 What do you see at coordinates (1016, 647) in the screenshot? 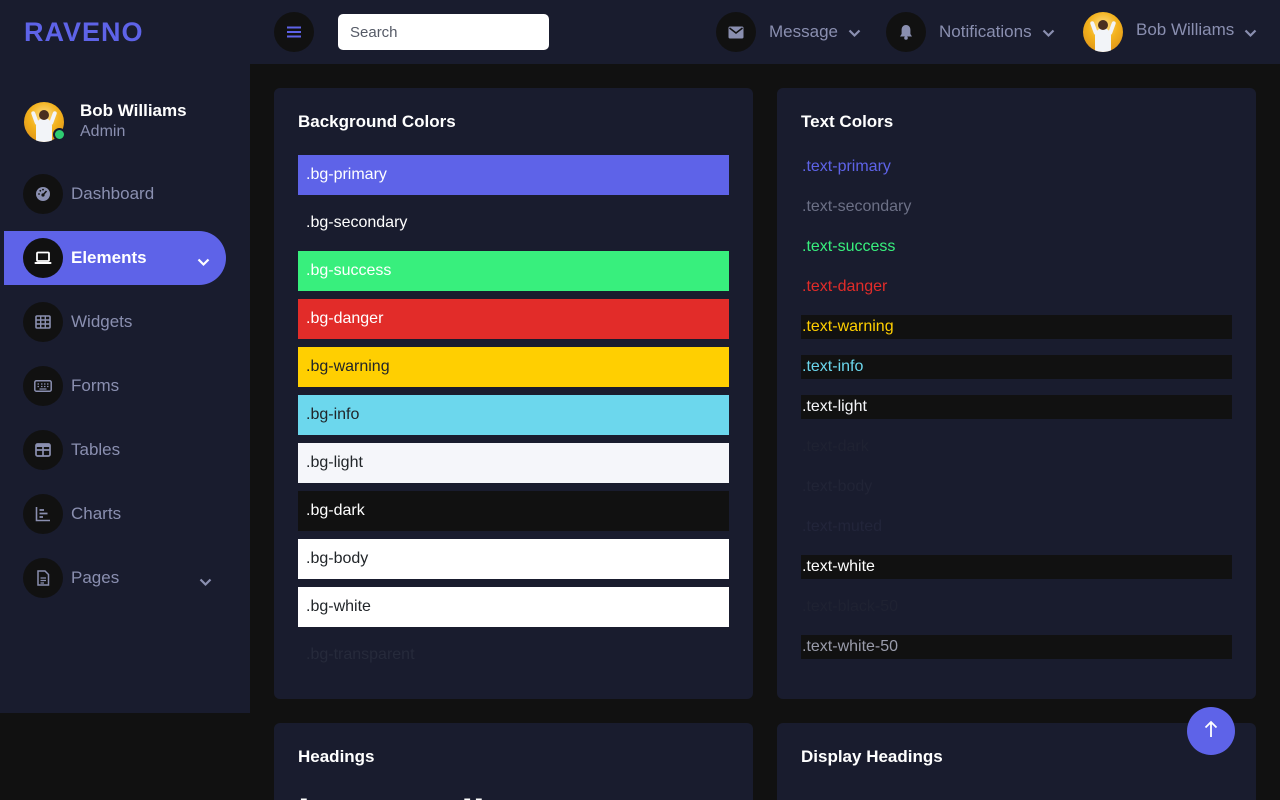
I see `text-color-row: .text-white-50` at bounding box center [1016, 647].